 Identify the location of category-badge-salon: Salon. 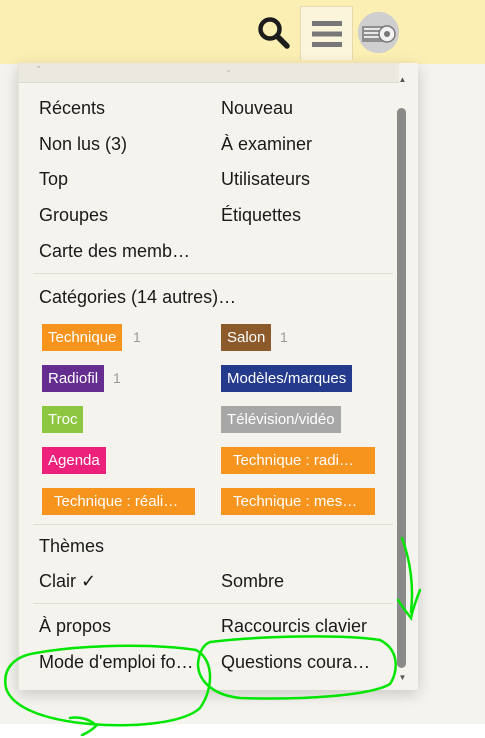
(246, 337).